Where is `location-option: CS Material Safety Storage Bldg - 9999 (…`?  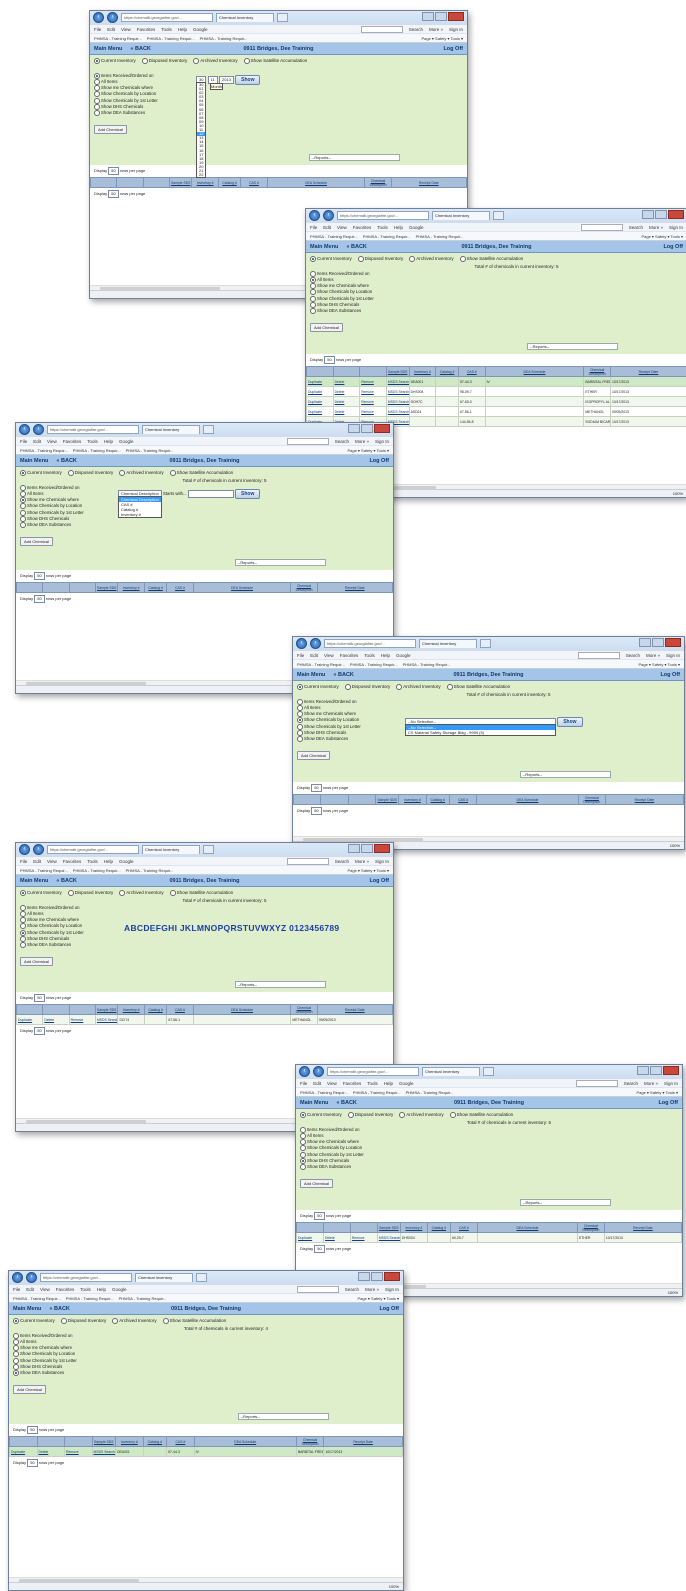 location-option: CS Material Safety Storage Bldg - 9999 (… is located at coordinates (480, 732).